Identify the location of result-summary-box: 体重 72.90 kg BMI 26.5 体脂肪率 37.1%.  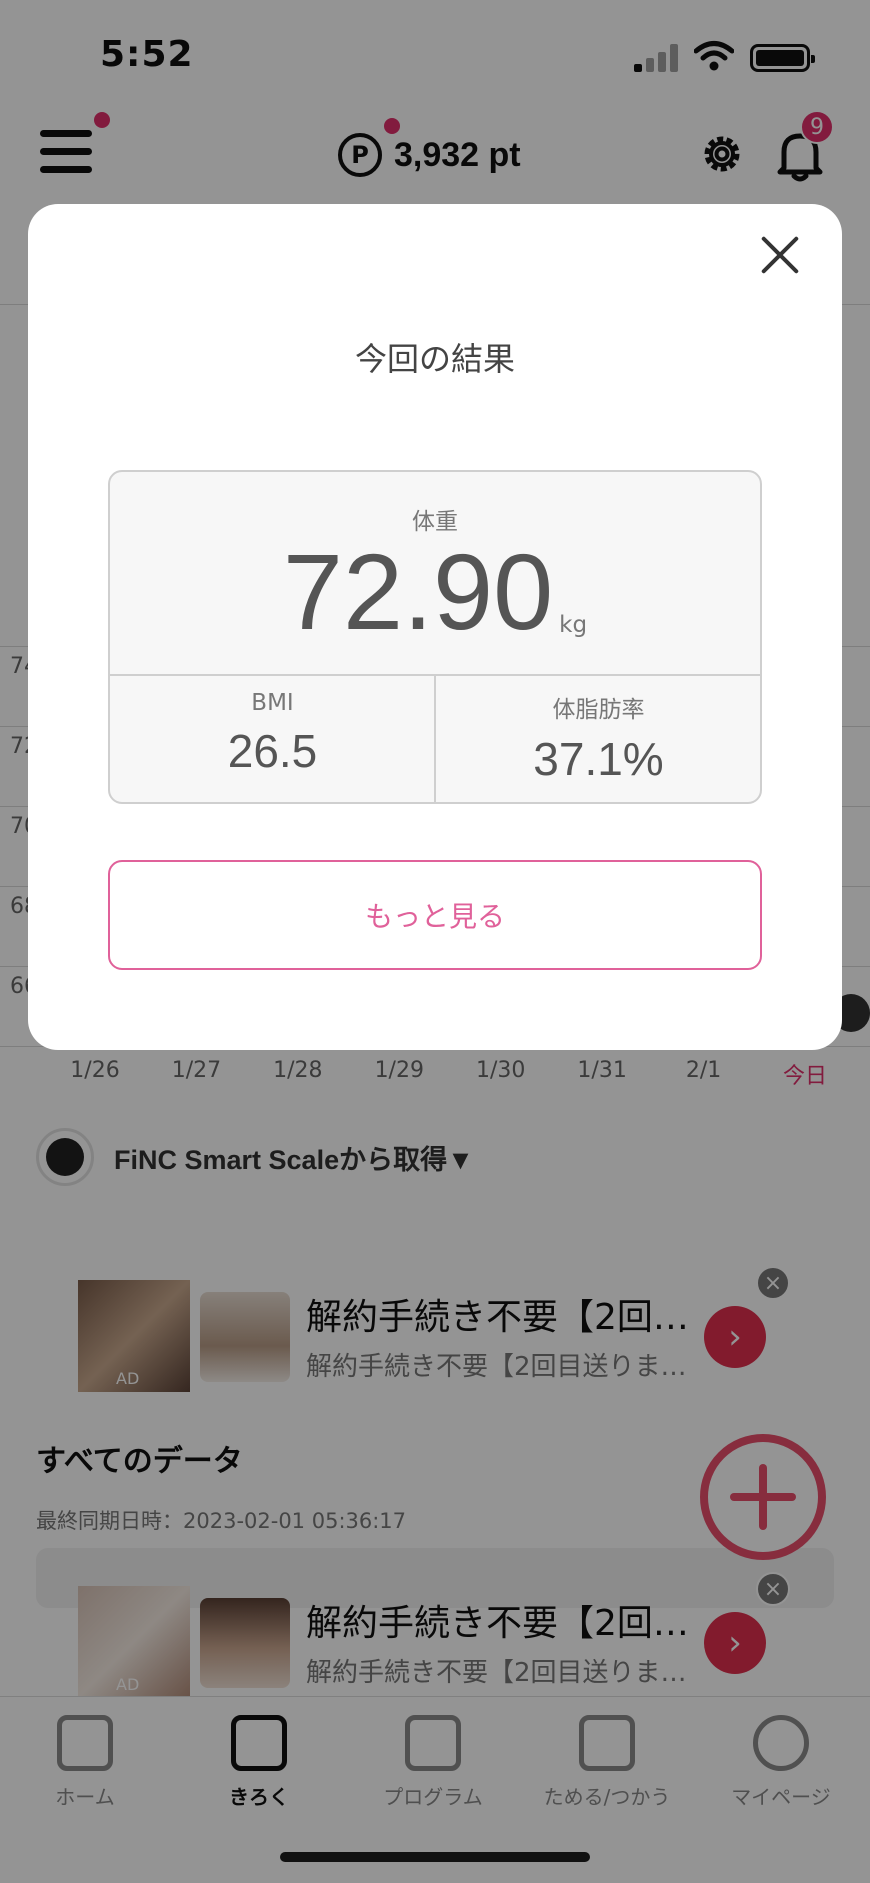
(435, 637).